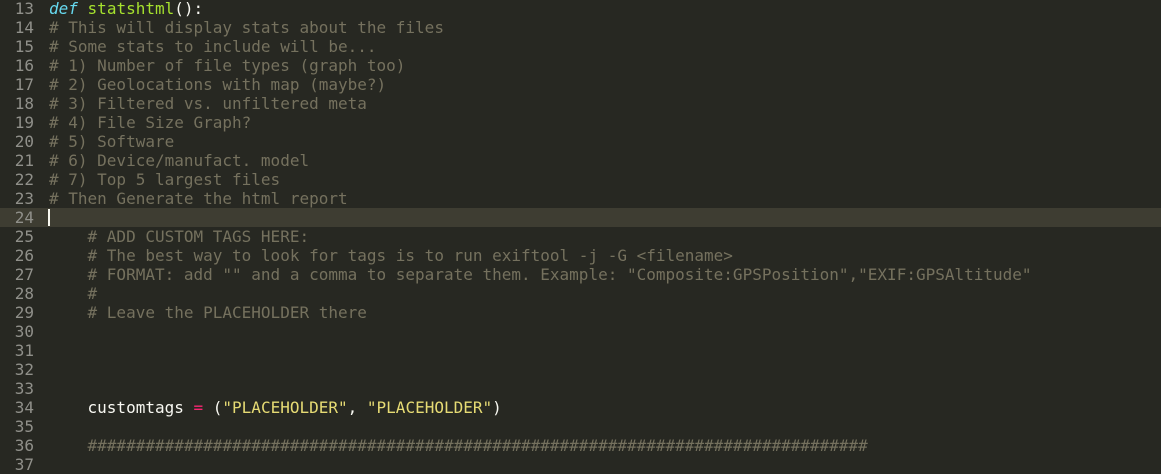 This screenshot has height=474, width=1161. What do you see at coordinates (121, 407) in the screenshot?
I see `code-token: customtags` at bounding box center [121, 407].